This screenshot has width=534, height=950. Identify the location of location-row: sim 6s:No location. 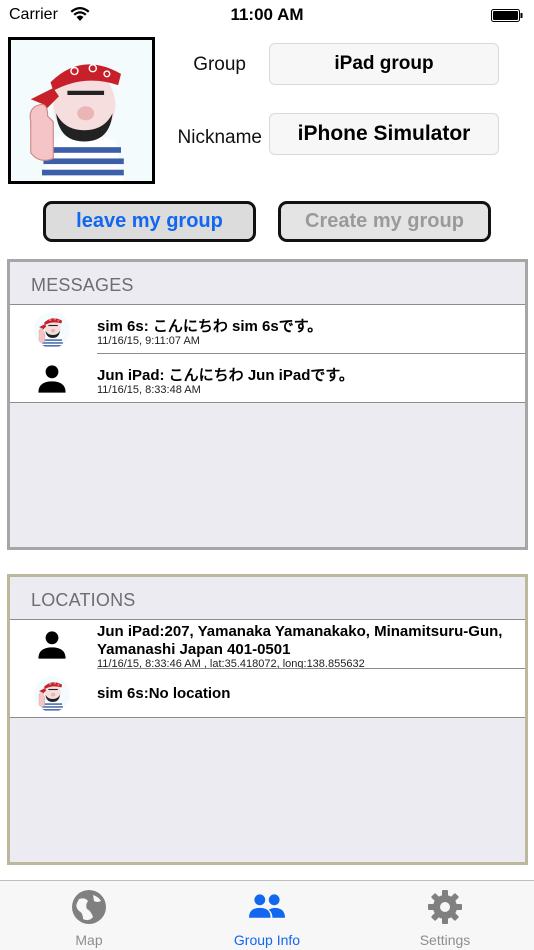
(267, 693).